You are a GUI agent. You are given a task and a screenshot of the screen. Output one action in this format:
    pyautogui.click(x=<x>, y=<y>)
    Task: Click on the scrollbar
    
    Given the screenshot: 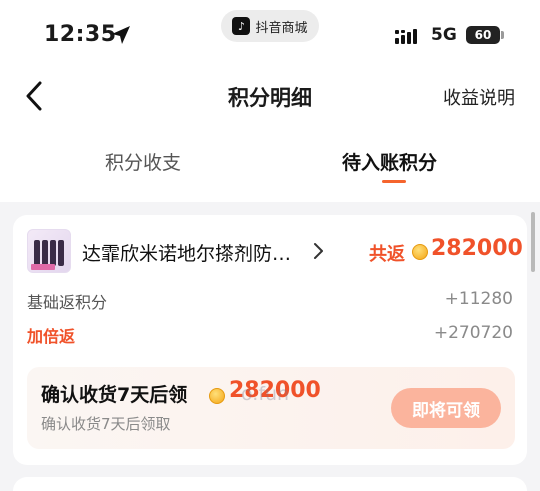 What is the action you would take?
    pyautogui.click(x=533, y=242)
    